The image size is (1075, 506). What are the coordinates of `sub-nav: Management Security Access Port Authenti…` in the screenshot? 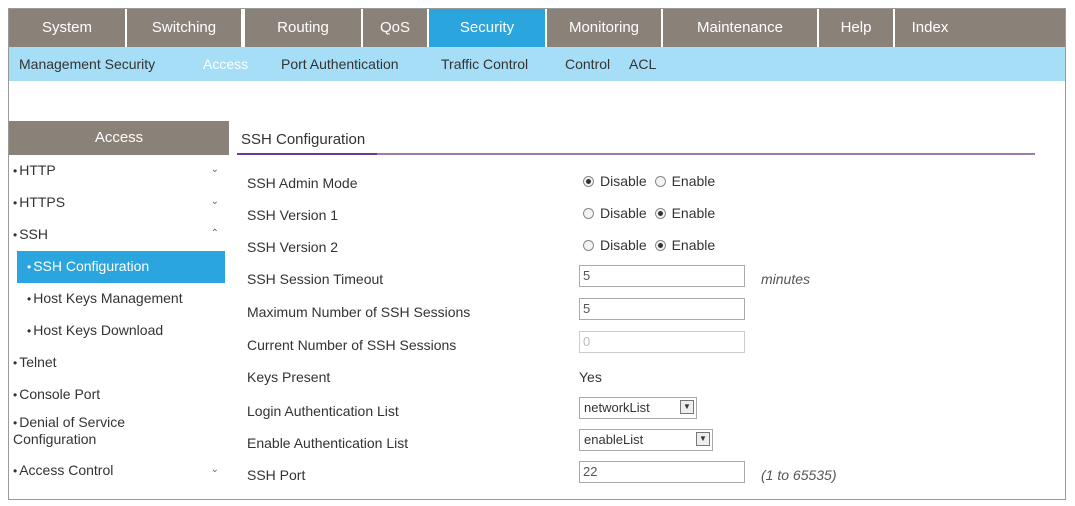 It's located at (537, 64).